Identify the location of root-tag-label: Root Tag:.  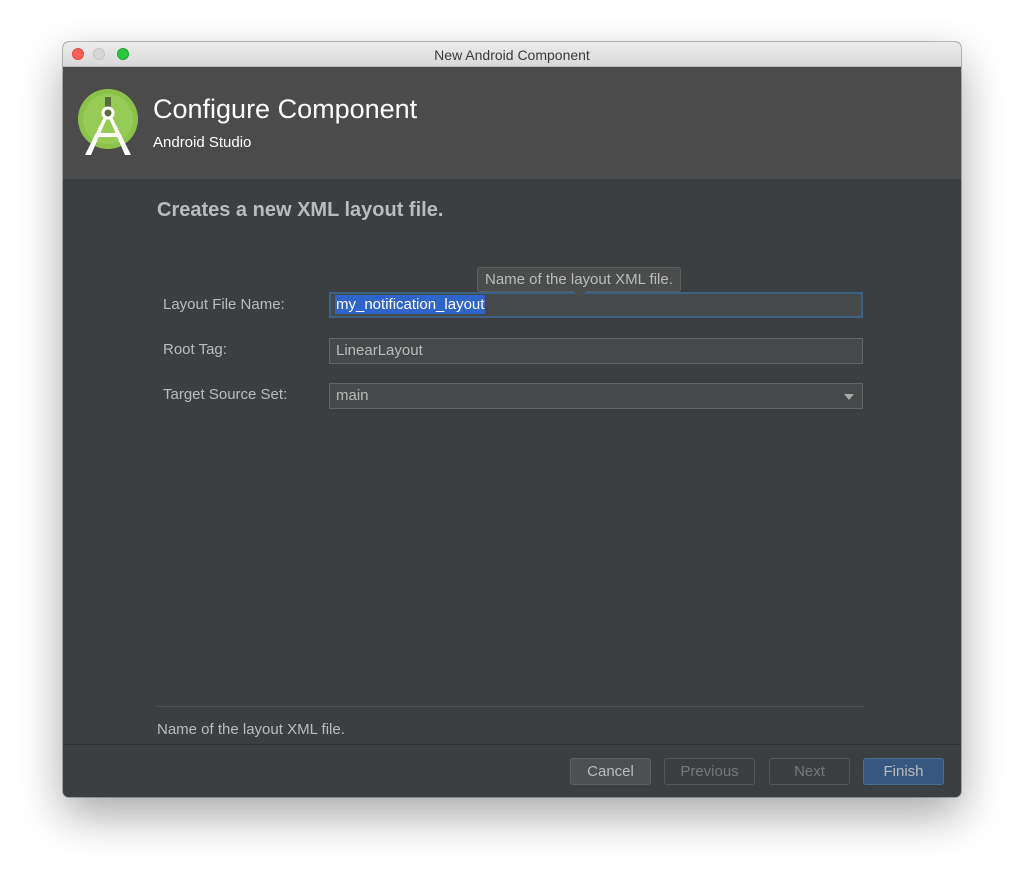
(195, 349).